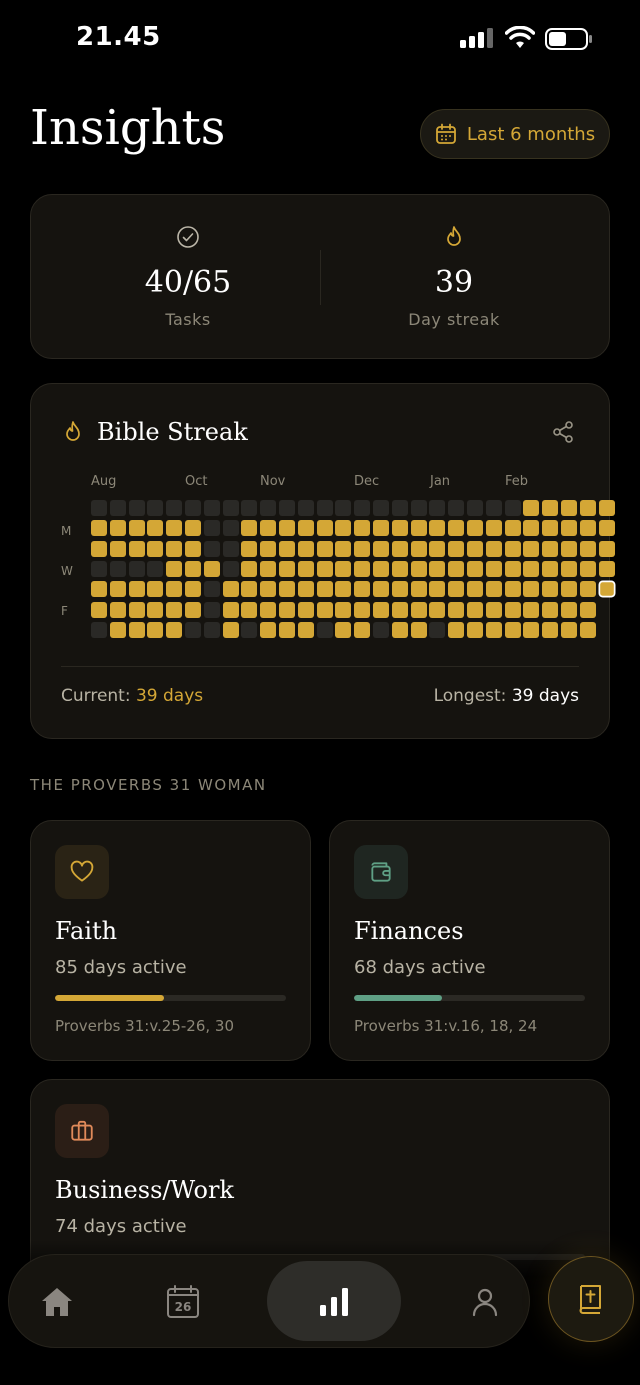 Image resolution: width=640 pixels, height=1385 pixels. What do you see at coordinates (67, 571) in the screenshot?
I see `day-label: W` at bounding box center [67, 571].